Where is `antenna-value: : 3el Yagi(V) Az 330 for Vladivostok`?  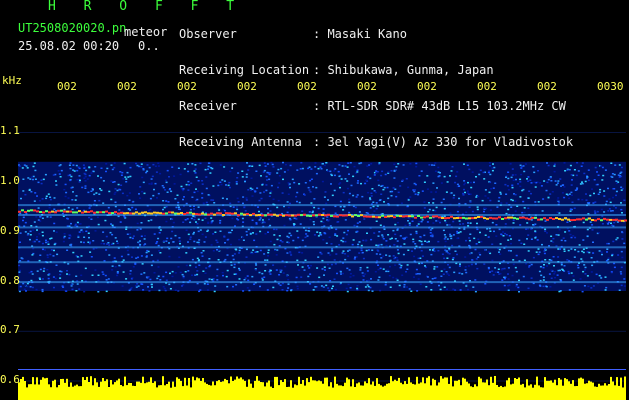
antenna-value: : 3el Yagi(V) Az 330 for Vladivostok is located at coordinates (443, 142).